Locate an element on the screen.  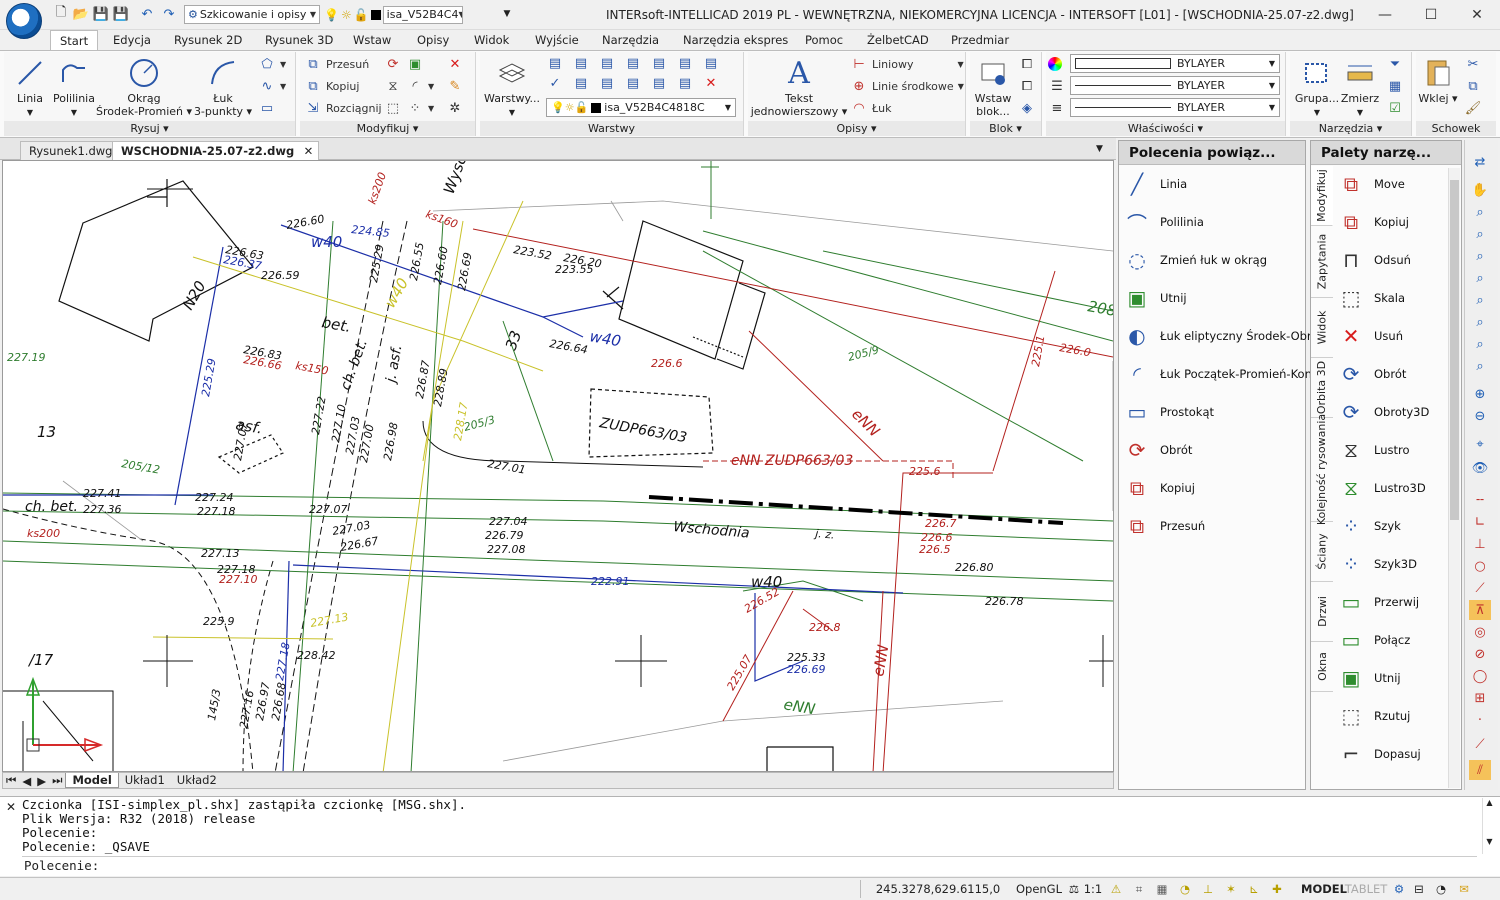
paste-button: Wklej ▾ is located at coordinates (1438, 80).